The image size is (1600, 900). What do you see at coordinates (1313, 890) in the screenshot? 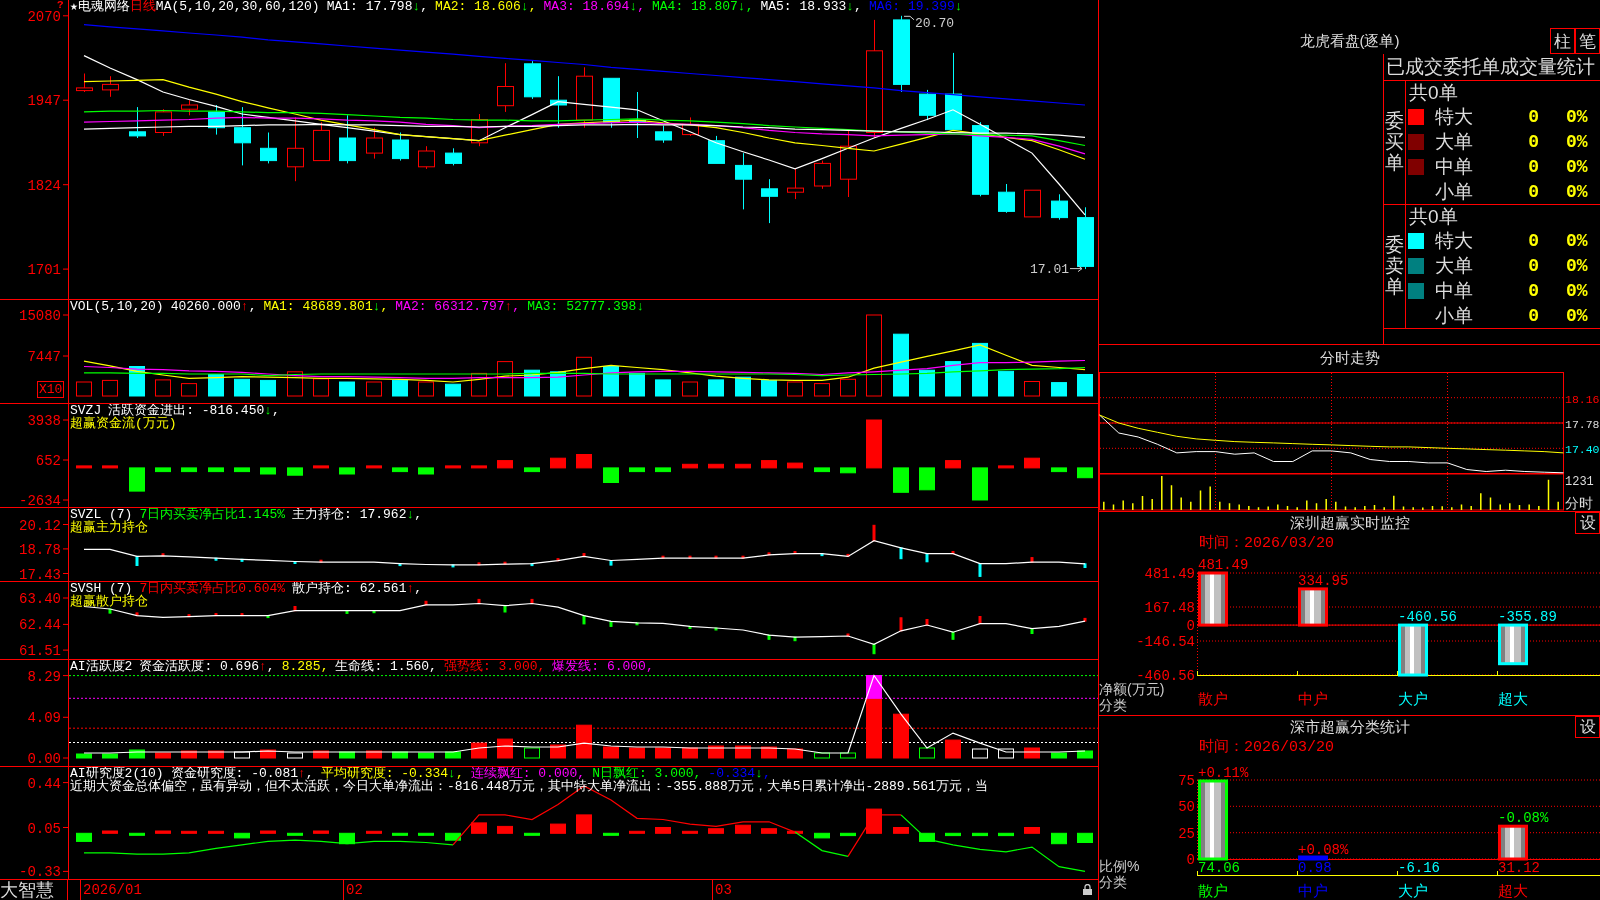
I see `category-label: 中户` at bounding box center [1313, 890].